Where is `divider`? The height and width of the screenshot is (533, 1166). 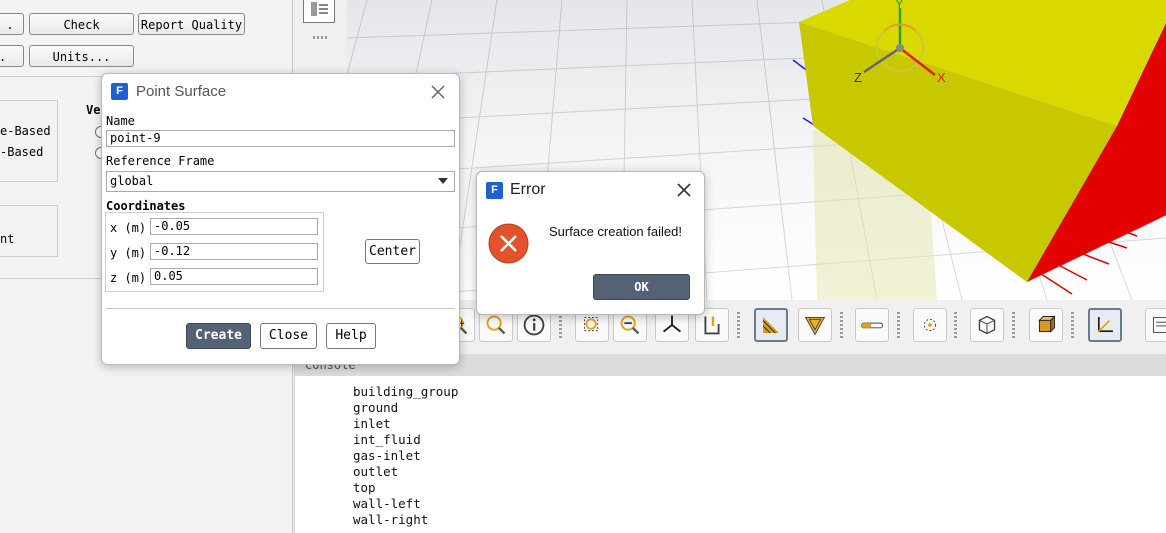 divider is located at coordinates (280, 308).